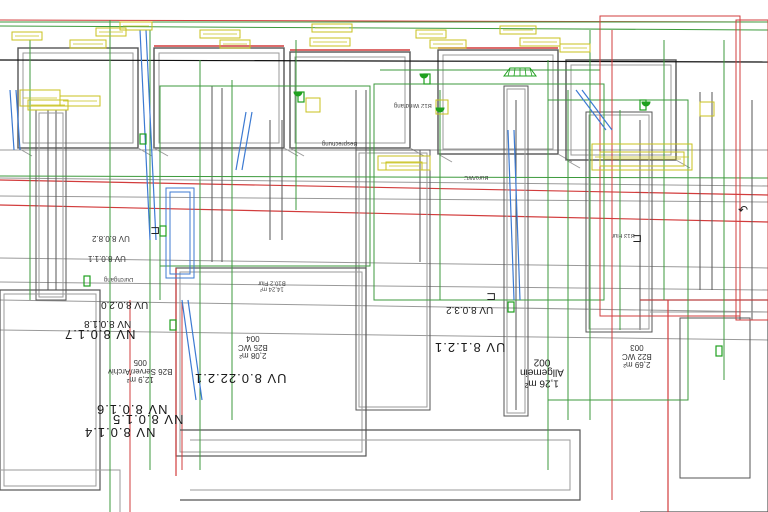 Image resolution: width=768 pixels, height=512 pixels. Describe the element at coordinates (140, 363) in the screenshot. I see `room-005-number: 005` at that location.